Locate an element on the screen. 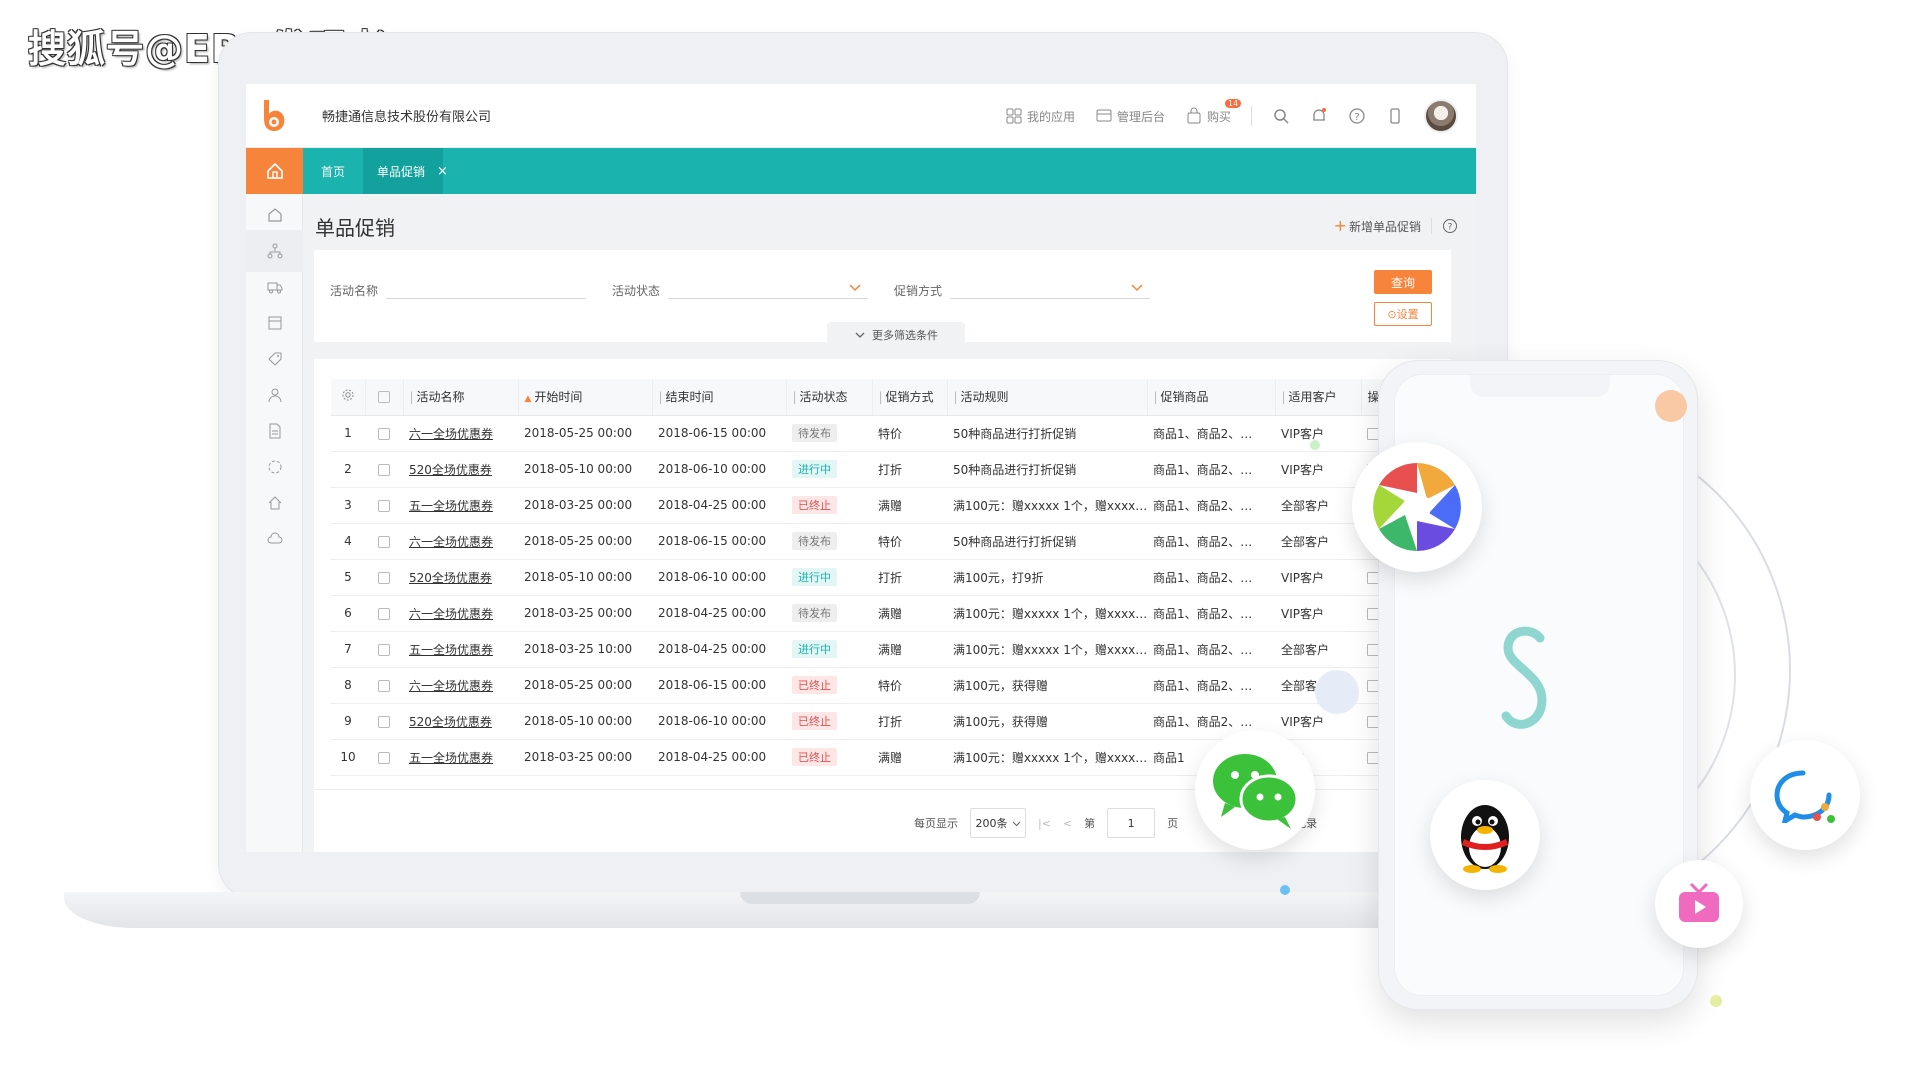 Image resolution: width=1920 pixels, height=1080 pixels. col-method: | 促销方式 is located at coordinates (910, 397).